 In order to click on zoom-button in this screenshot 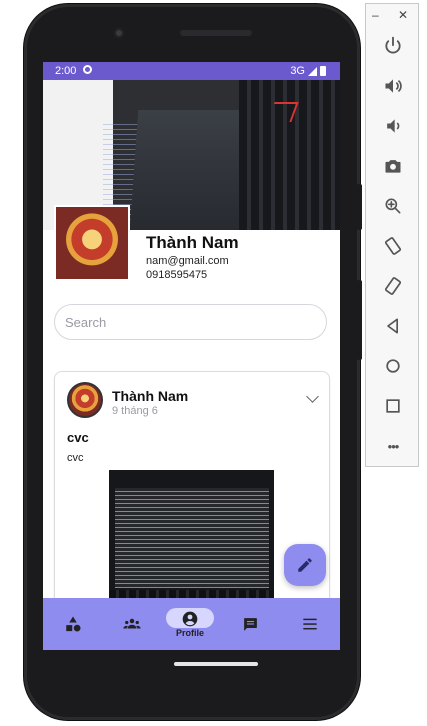, I will do `click(393, 206)`.